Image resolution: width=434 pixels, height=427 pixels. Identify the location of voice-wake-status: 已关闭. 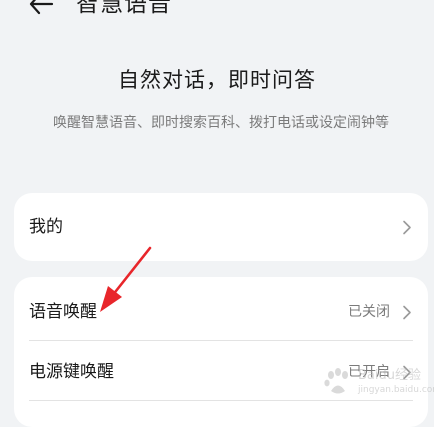
(369, 312).